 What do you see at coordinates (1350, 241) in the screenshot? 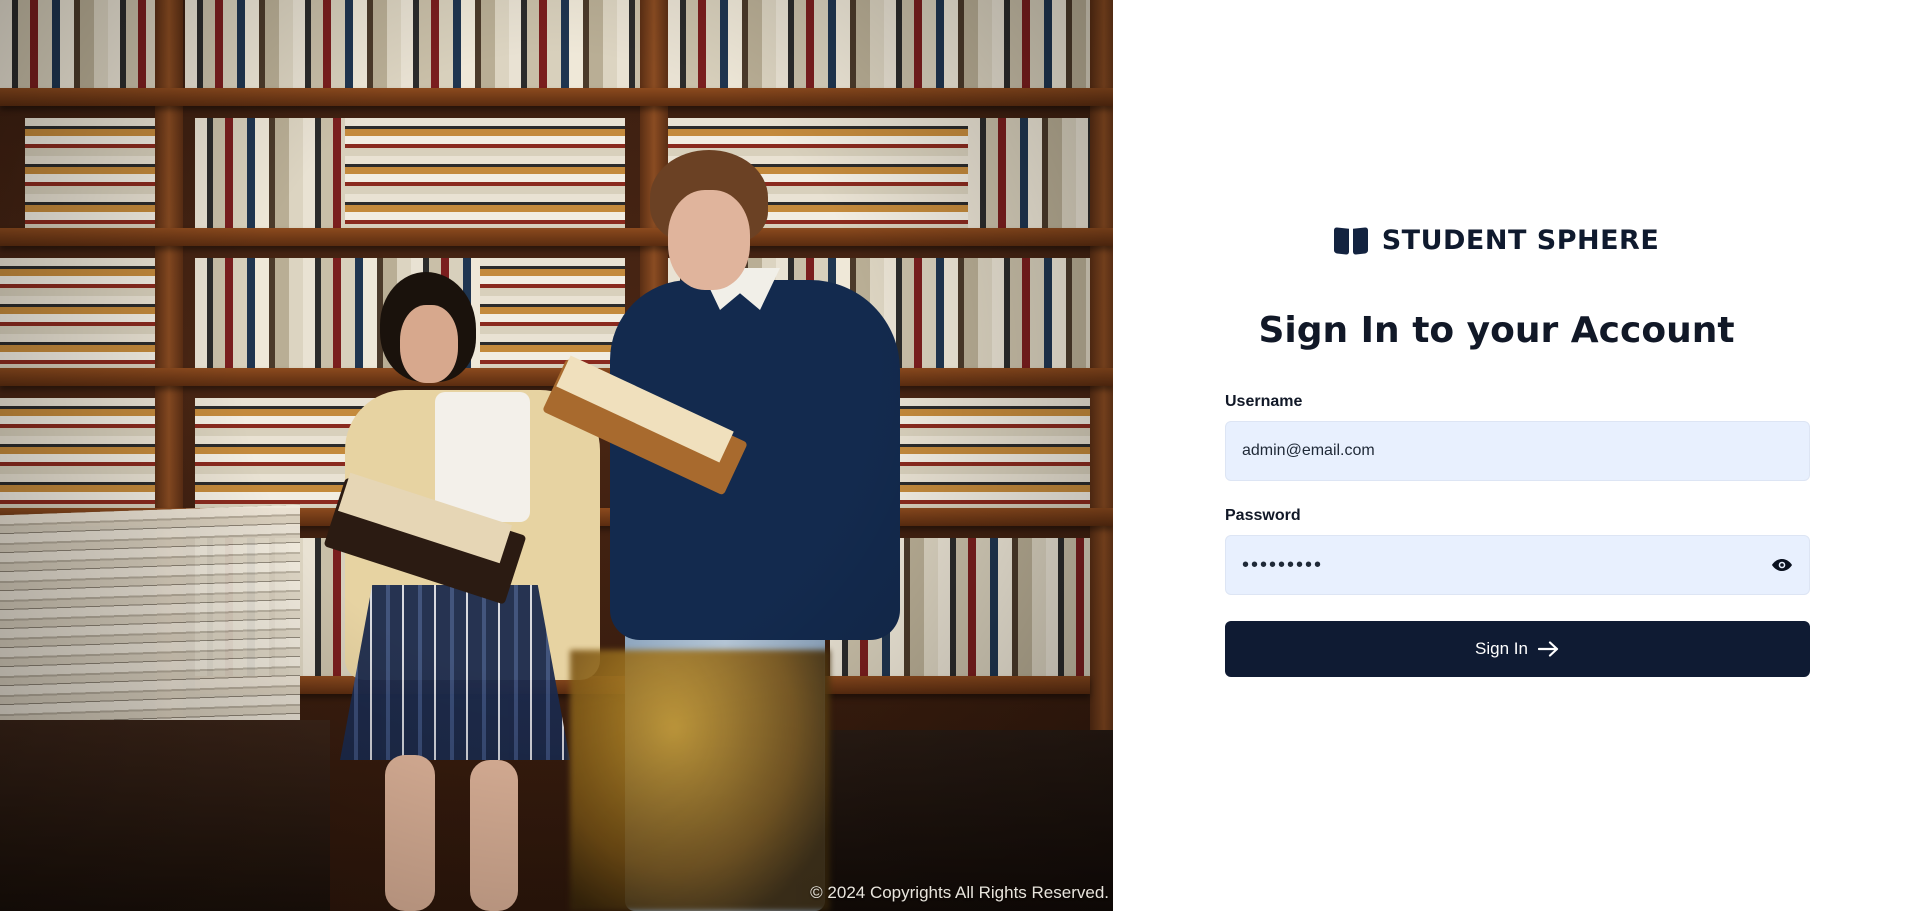
I see `open-book-icon` at bounding box center [1350, 241].